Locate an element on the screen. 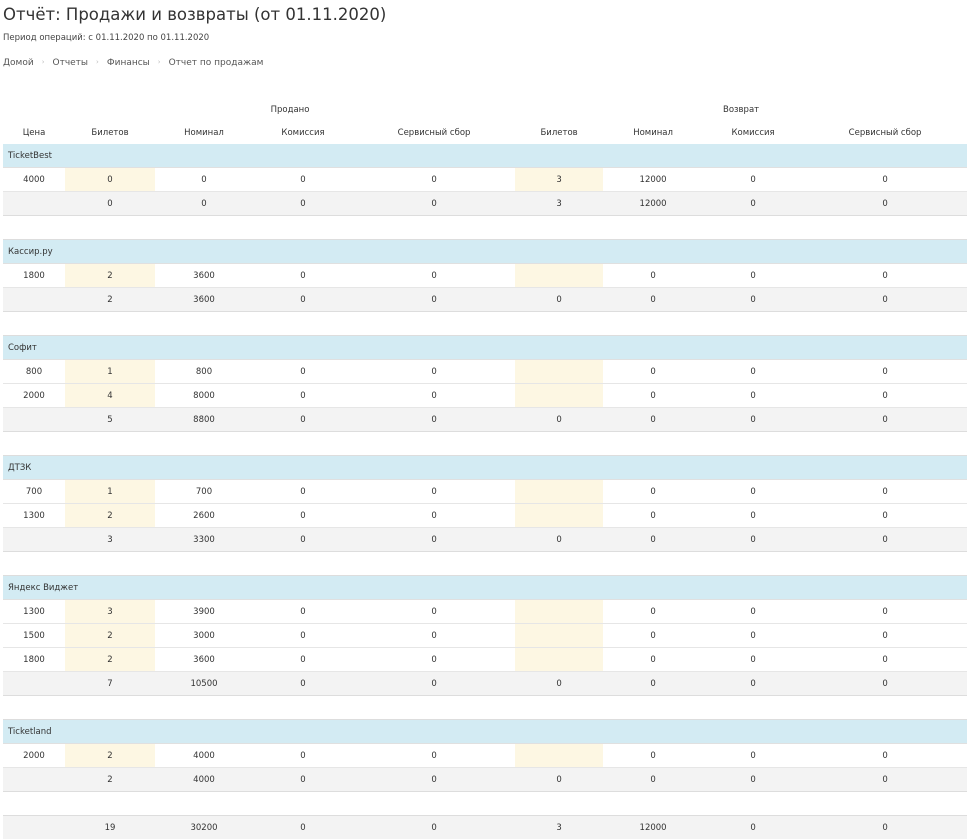 Image resolution: width=972 pixels, height=840 pixels. table-row: 1800 2 3600 0 0 0 0 0 is located at coordinates (485, 659).